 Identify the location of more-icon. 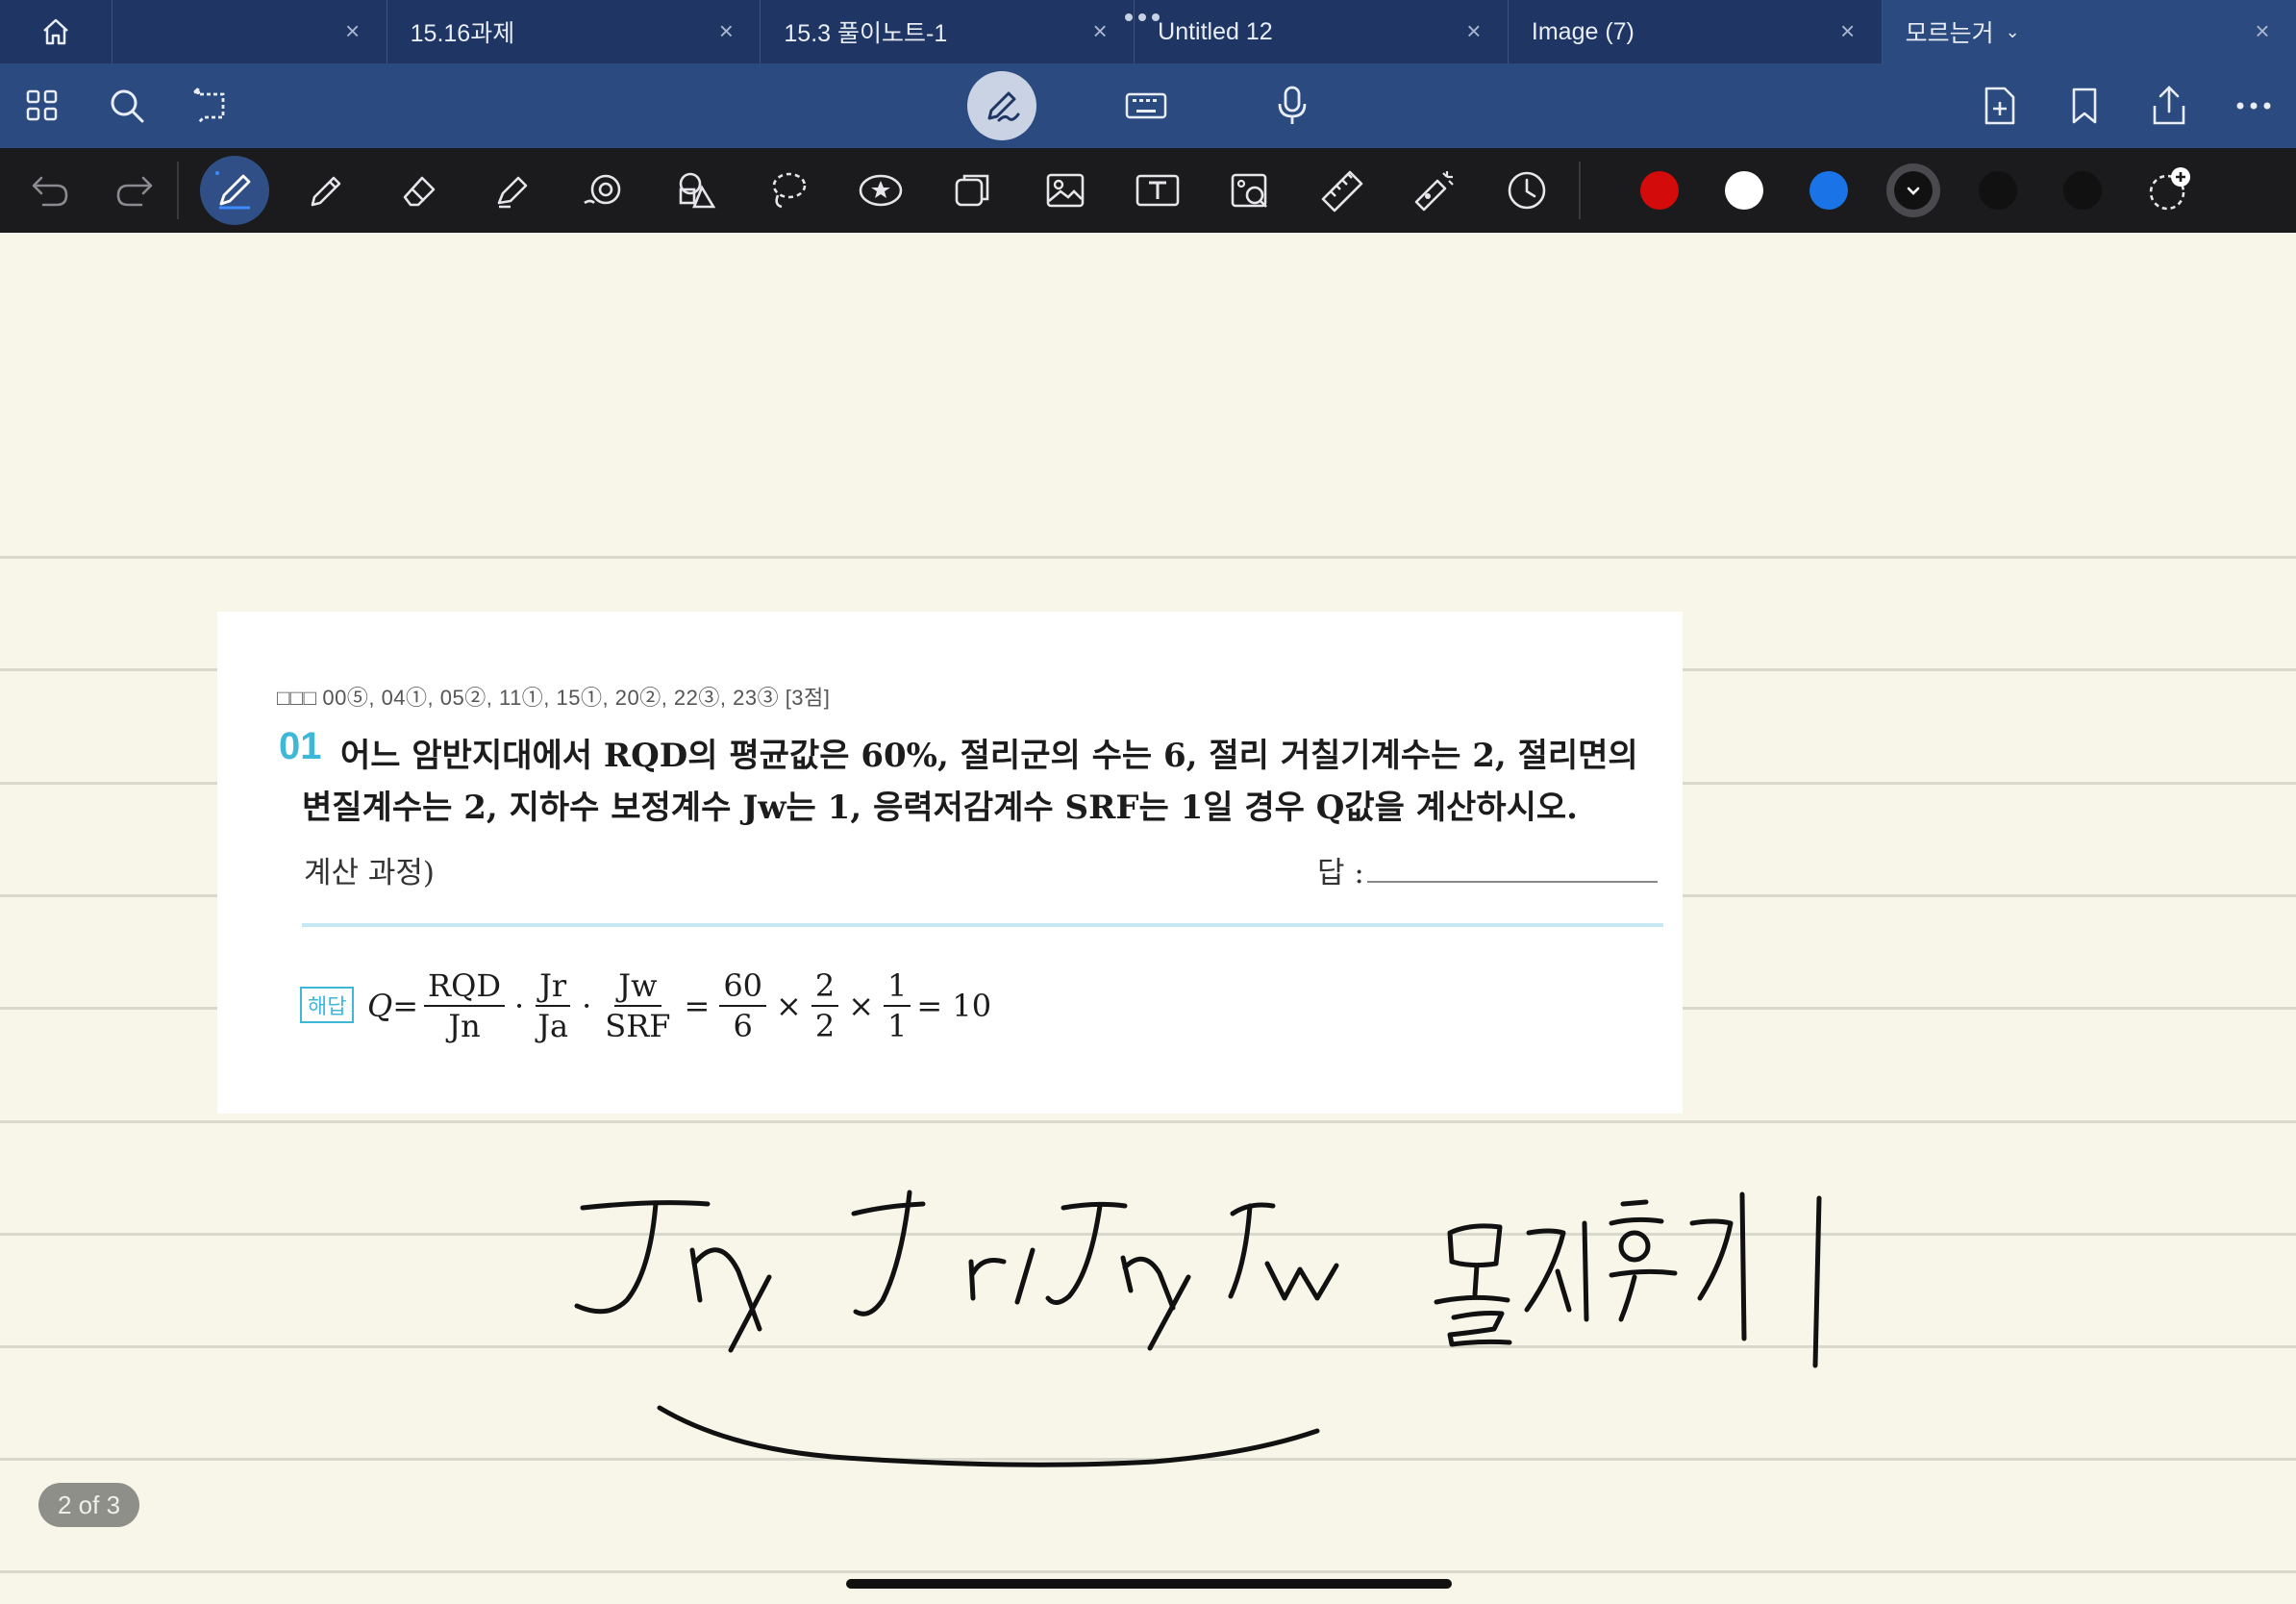
(2254, 106).